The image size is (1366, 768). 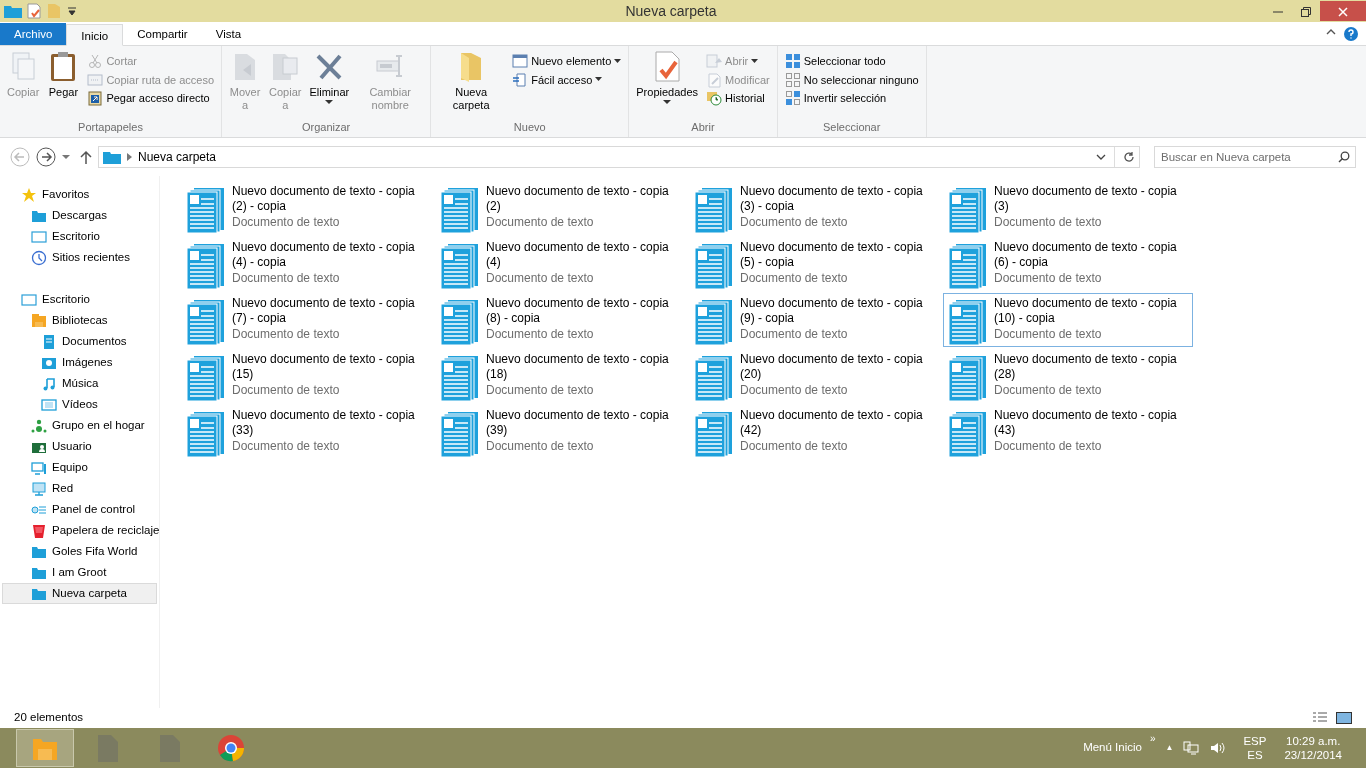 What do you see at coordinates (1255, 157) in the screenshot?
I see `search-field: Buscar en Nueva carpeta` at bounding box center [1255, 157].